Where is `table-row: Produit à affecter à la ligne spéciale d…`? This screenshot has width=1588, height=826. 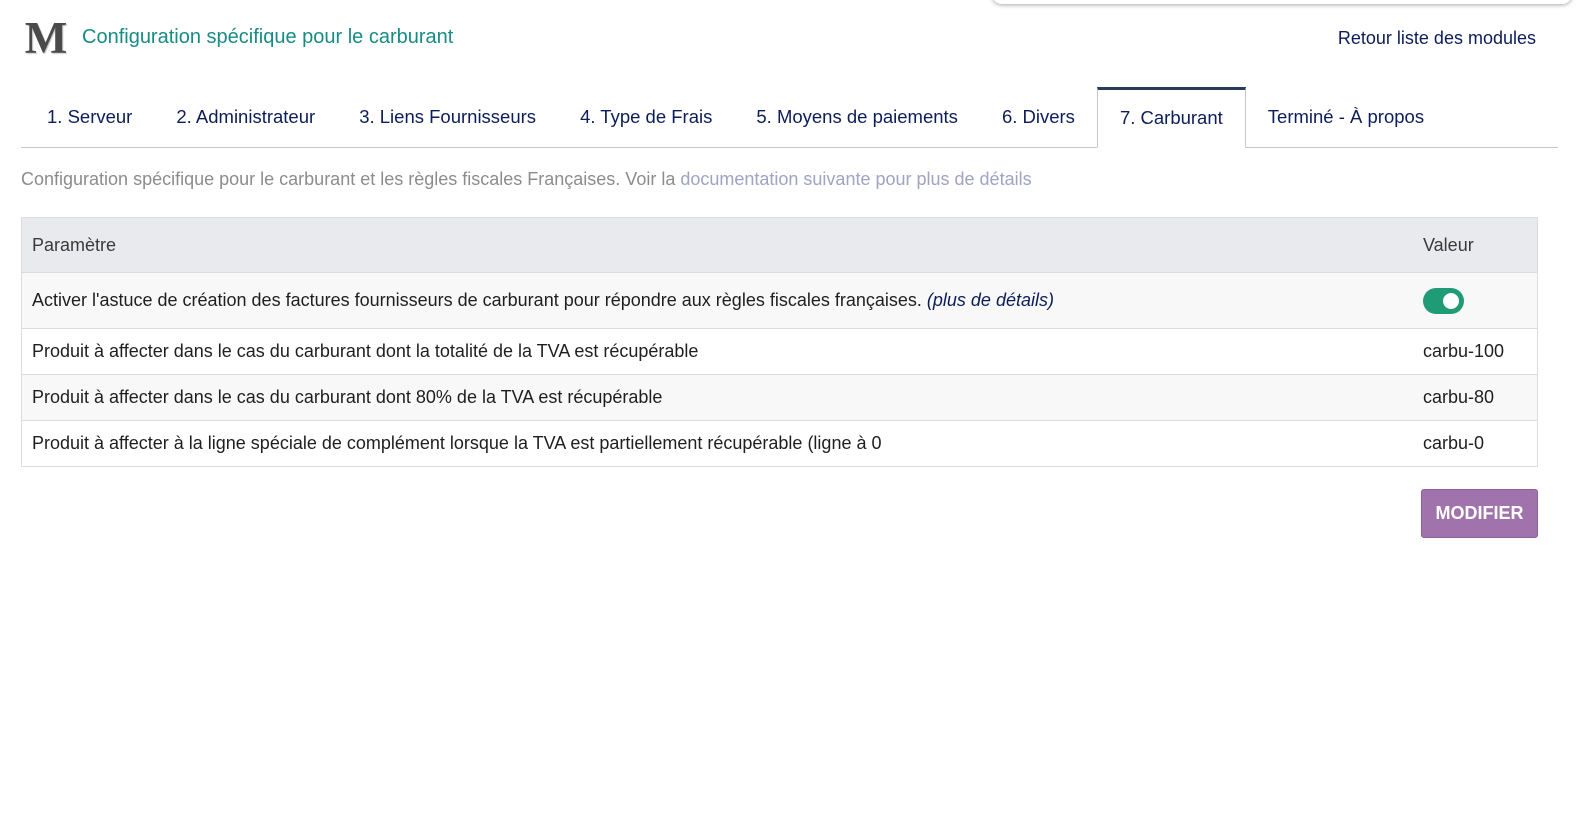
table-row: Produit à affecter à la ligne spéciale d… is located at coordinates (779, 443).